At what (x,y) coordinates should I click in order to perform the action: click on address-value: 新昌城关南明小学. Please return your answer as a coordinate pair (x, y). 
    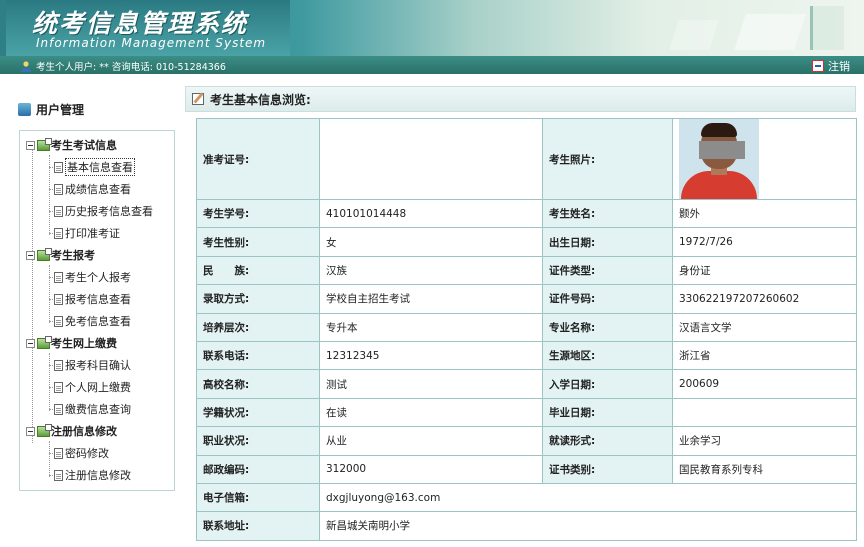
    Looking at the image, I should click on (588, 526).